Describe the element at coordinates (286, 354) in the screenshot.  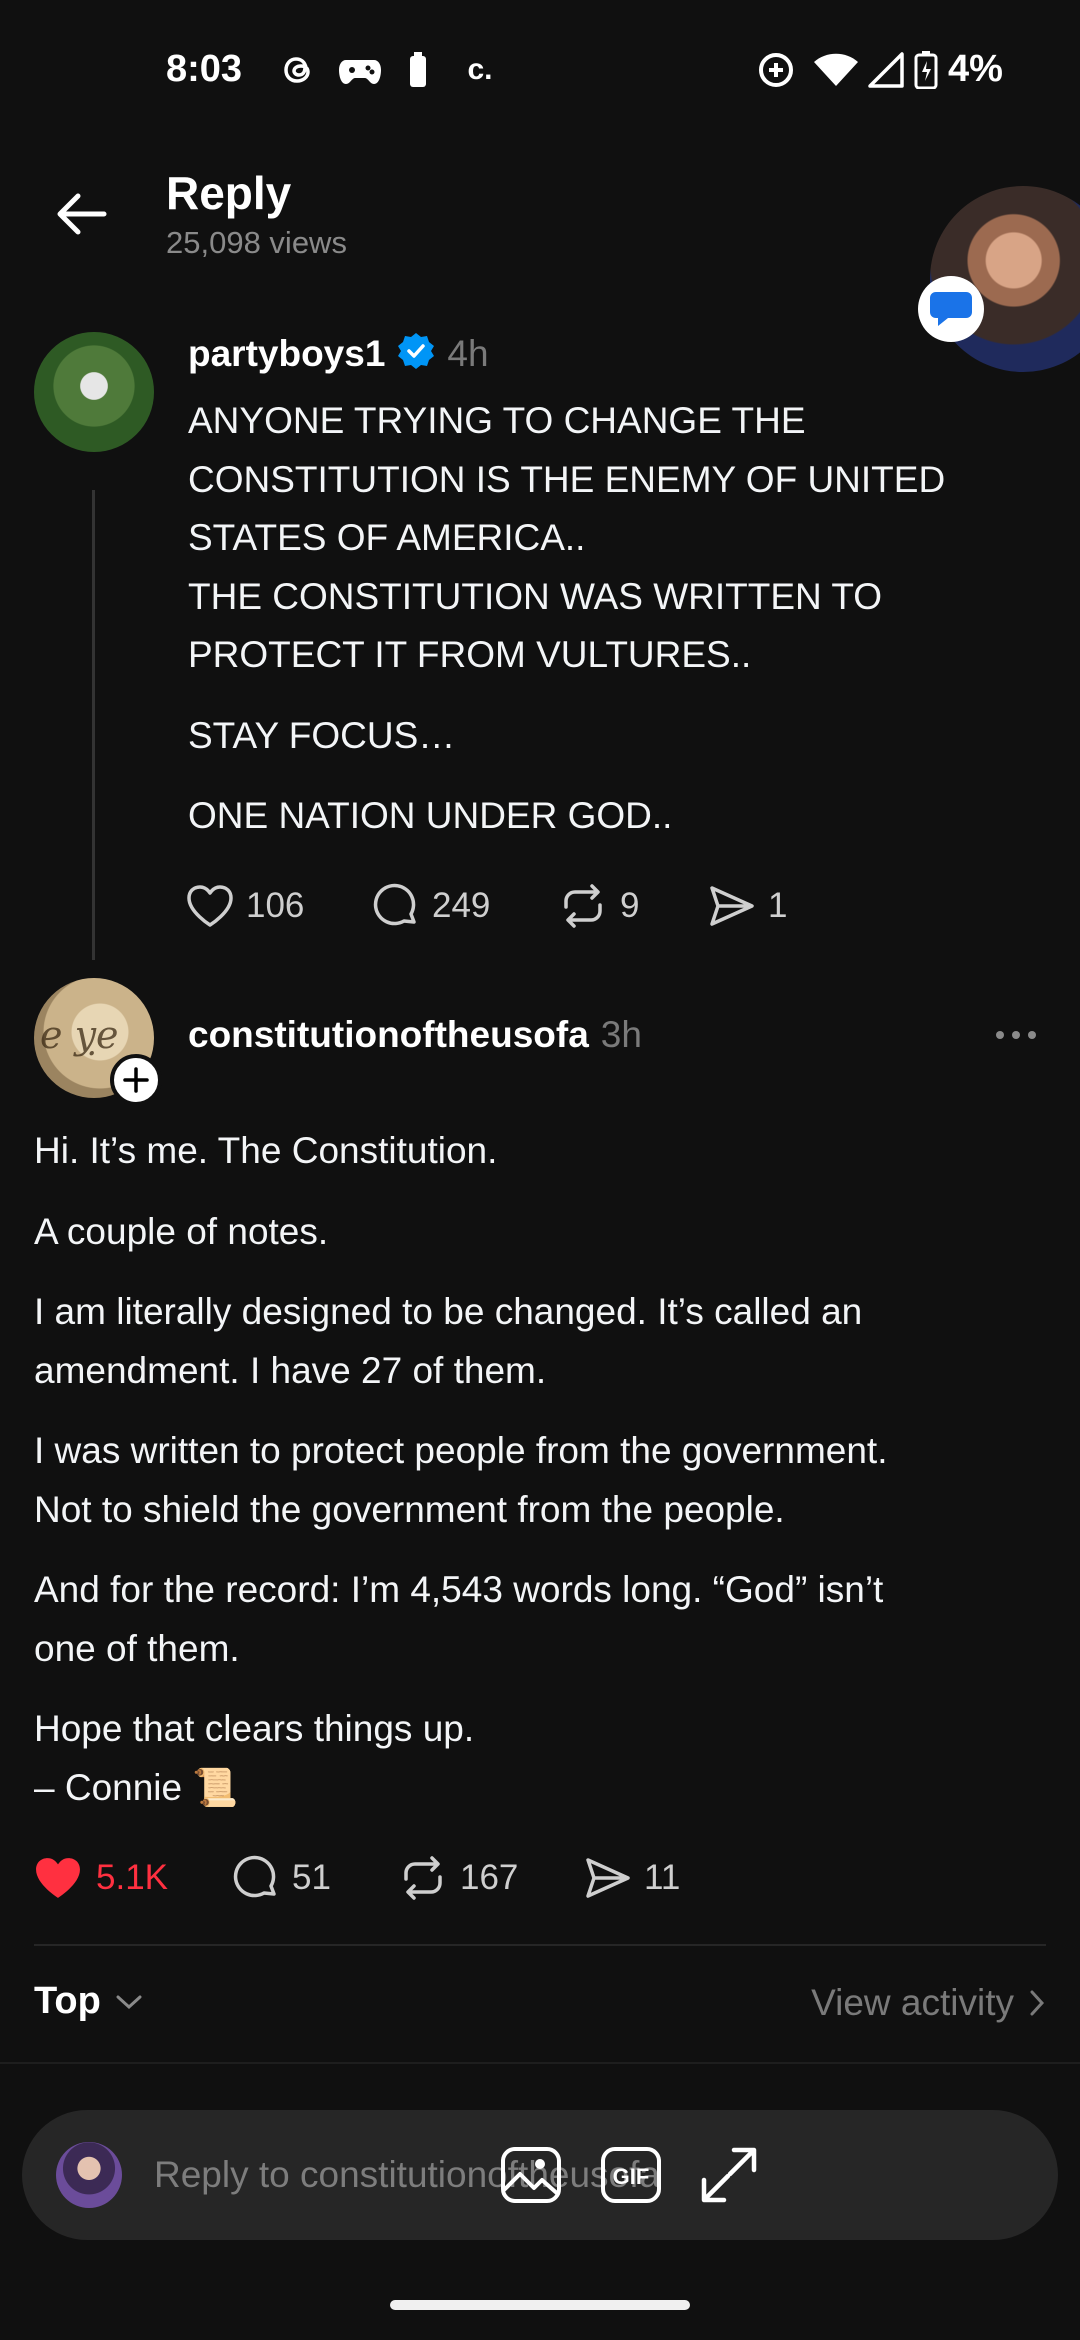
I see `post1-username: partyboys1` at that location.